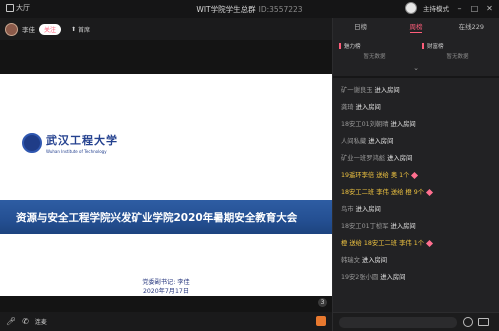 The height and width of the screenshot is (331, 499). I want to click on close-icon: ✕, so click(489, 8).